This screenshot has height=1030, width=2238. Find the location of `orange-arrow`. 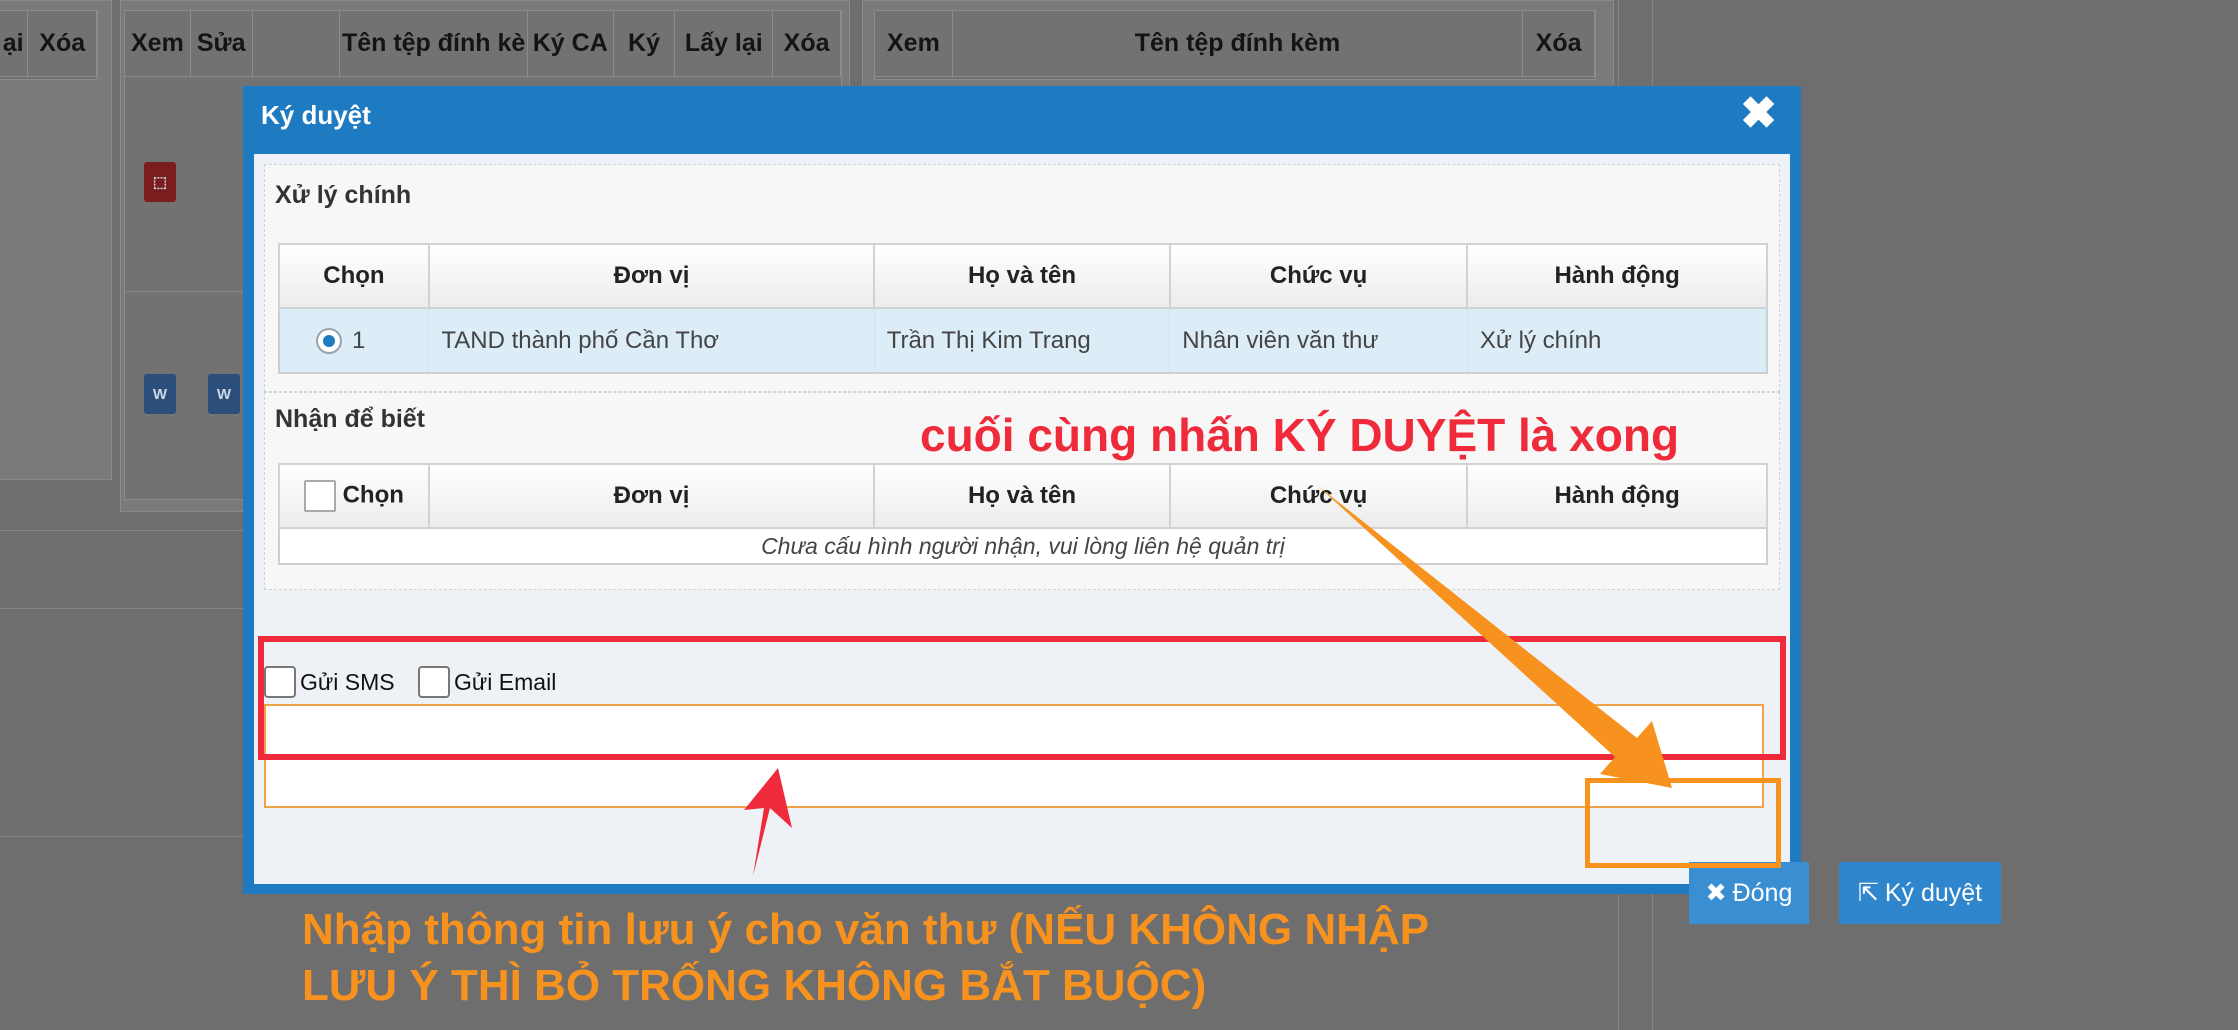

orange-arrow is located at coordinates (1495, 637).